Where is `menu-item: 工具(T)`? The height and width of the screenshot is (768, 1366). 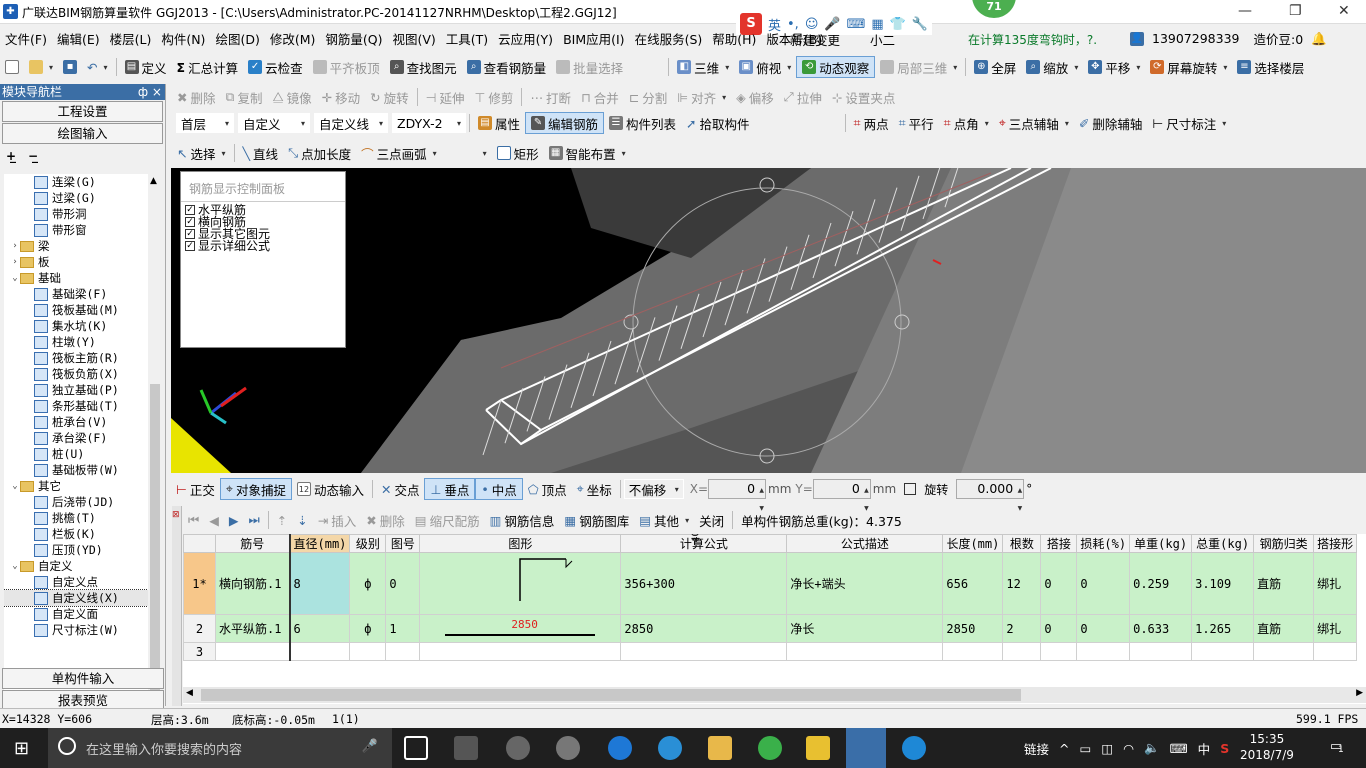
menu-item: 工具(T) is located at coordinates (467, 38).